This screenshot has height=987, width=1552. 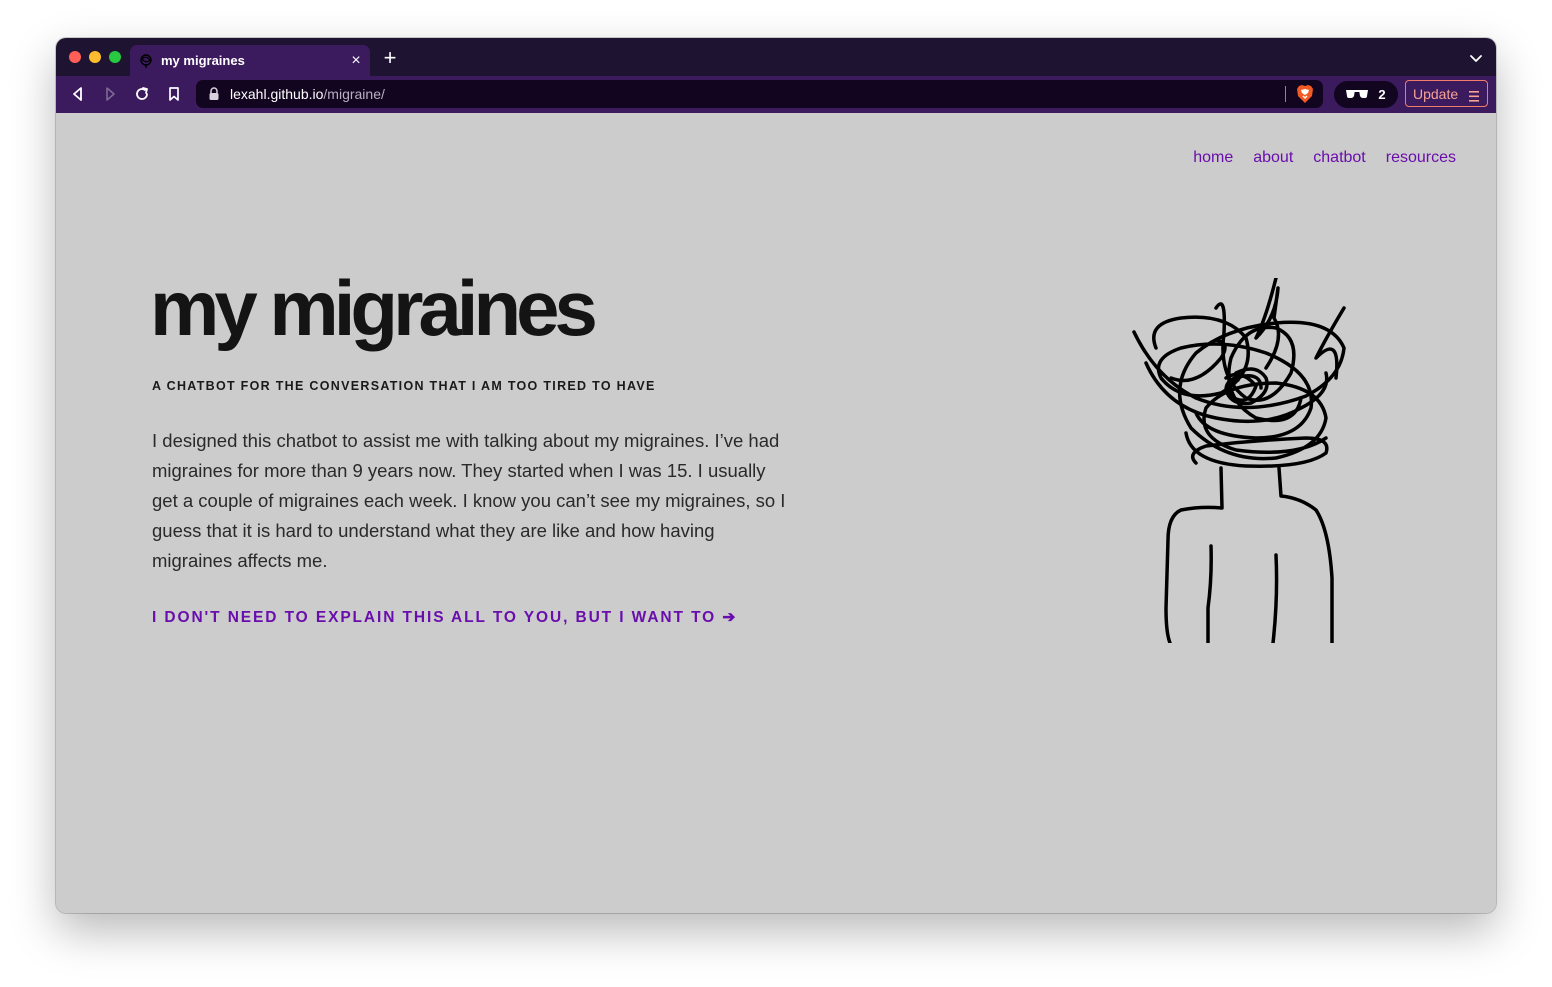 What do you see at coordinates (354, 94) in the screenshot?
I see `url-path: /migraine/` at bounding box center [354, 94].